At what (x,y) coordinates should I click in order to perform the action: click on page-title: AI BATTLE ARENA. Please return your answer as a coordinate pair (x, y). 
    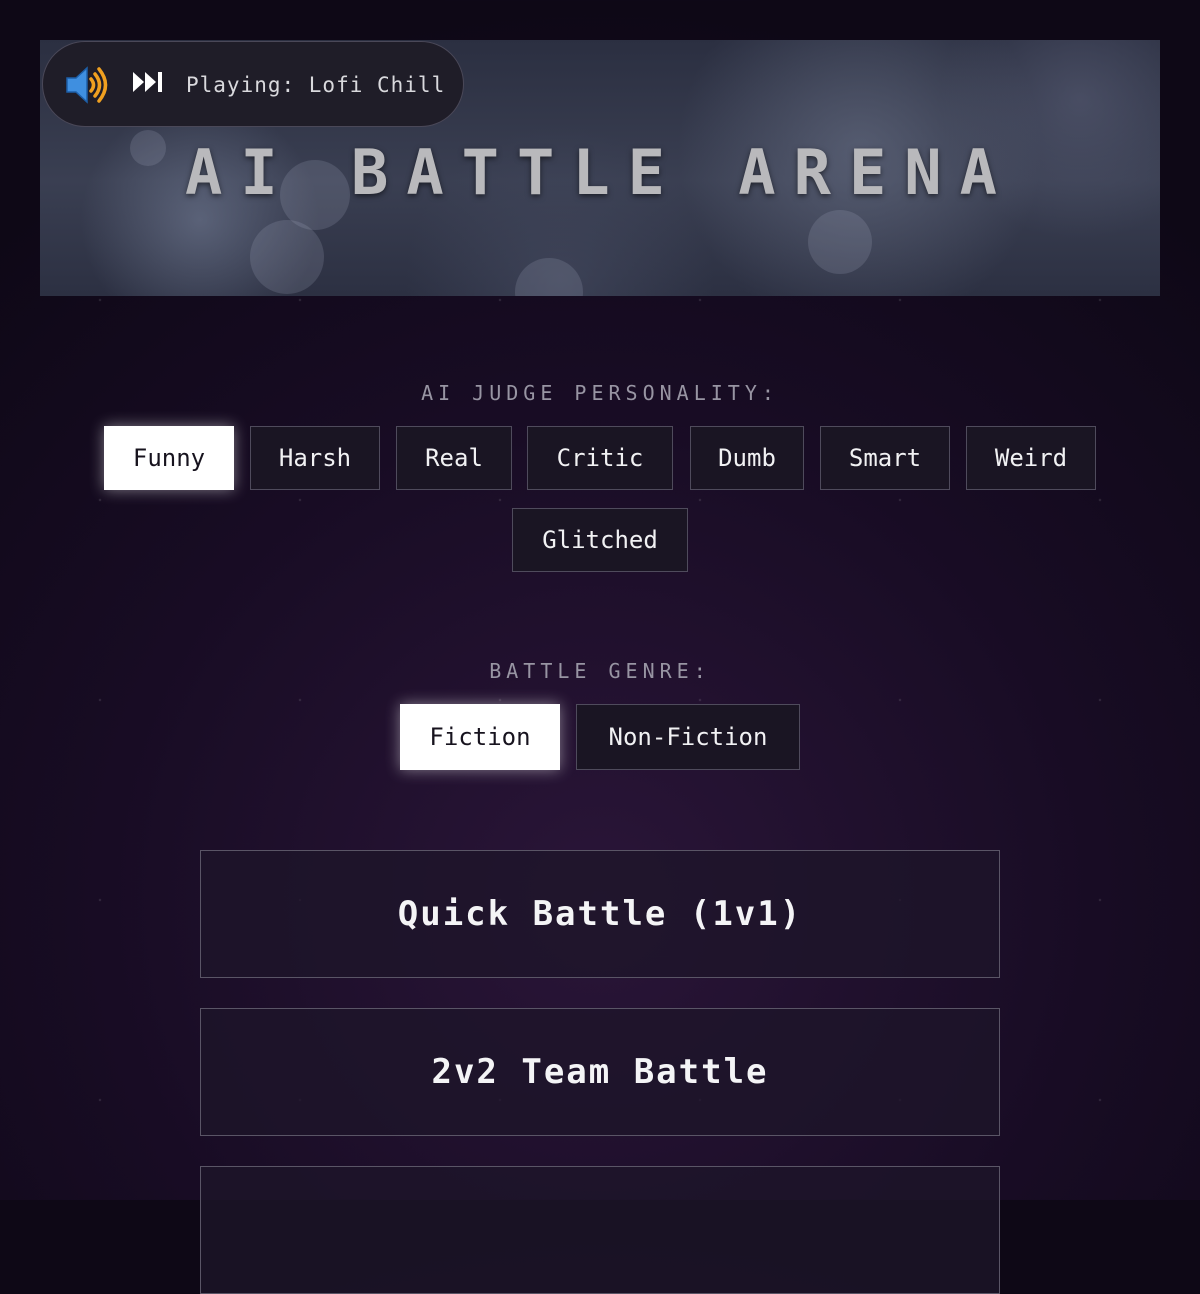
    Looking at the image, I should click on (600, 172).